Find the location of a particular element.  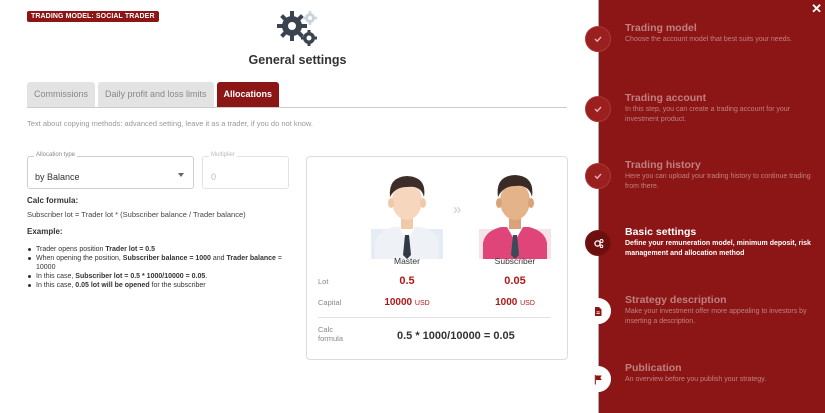

tab-allocations: Allocations is located at coordinates (248, 94).